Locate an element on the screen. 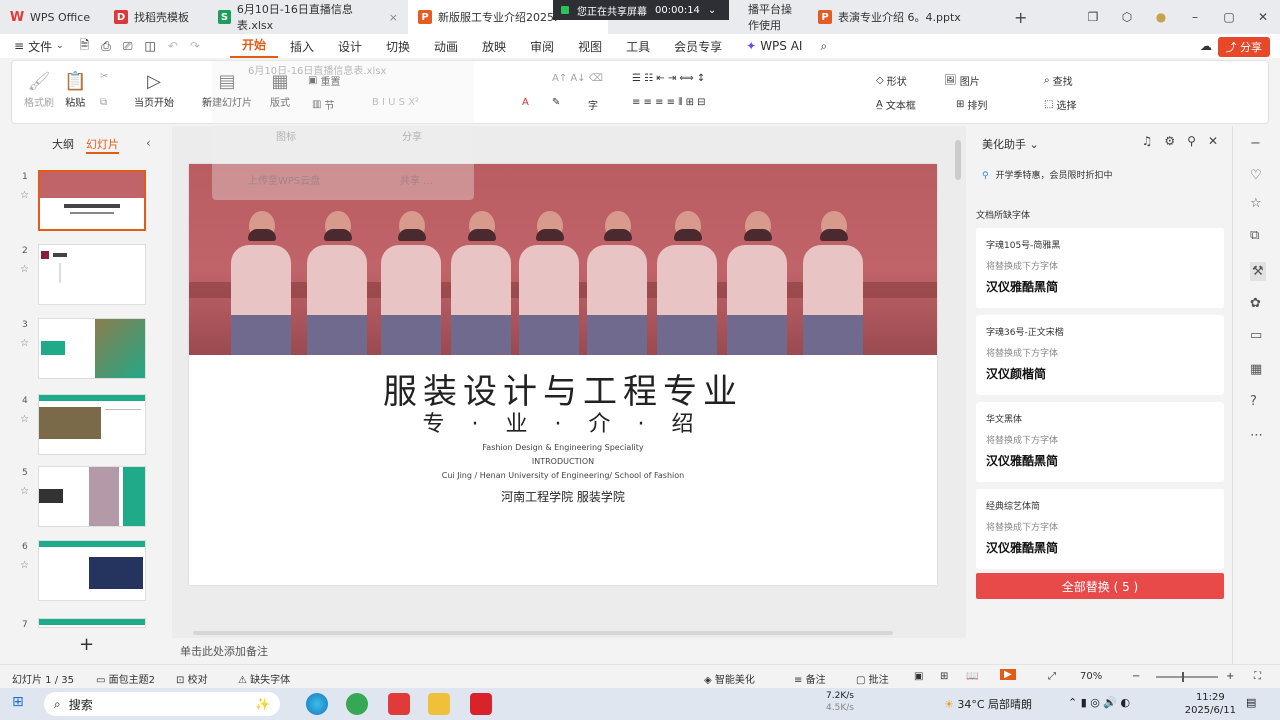 The image size is (1280, 720). search-icon: ⌕ is located at coordinates (823, 46).